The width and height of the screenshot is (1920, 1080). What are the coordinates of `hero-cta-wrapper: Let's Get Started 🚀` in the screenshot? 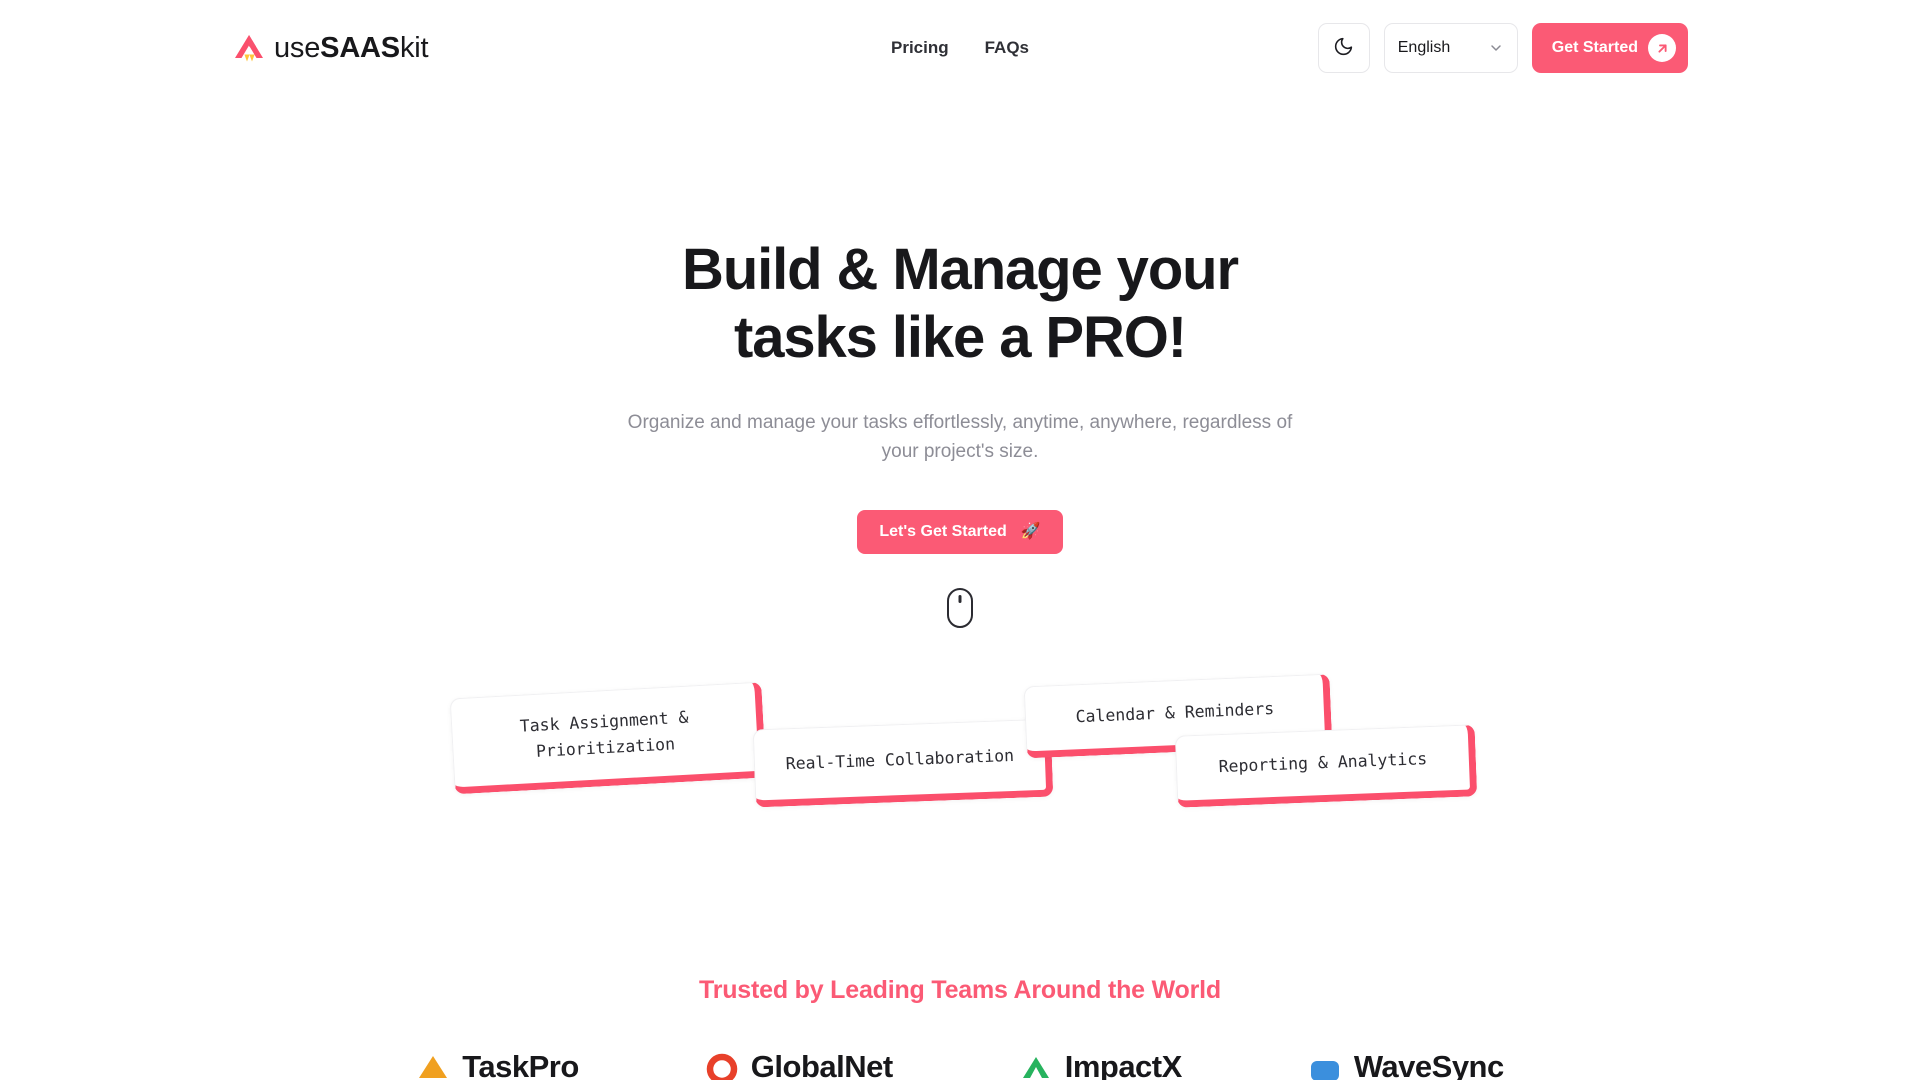 It's located at (960, 531).